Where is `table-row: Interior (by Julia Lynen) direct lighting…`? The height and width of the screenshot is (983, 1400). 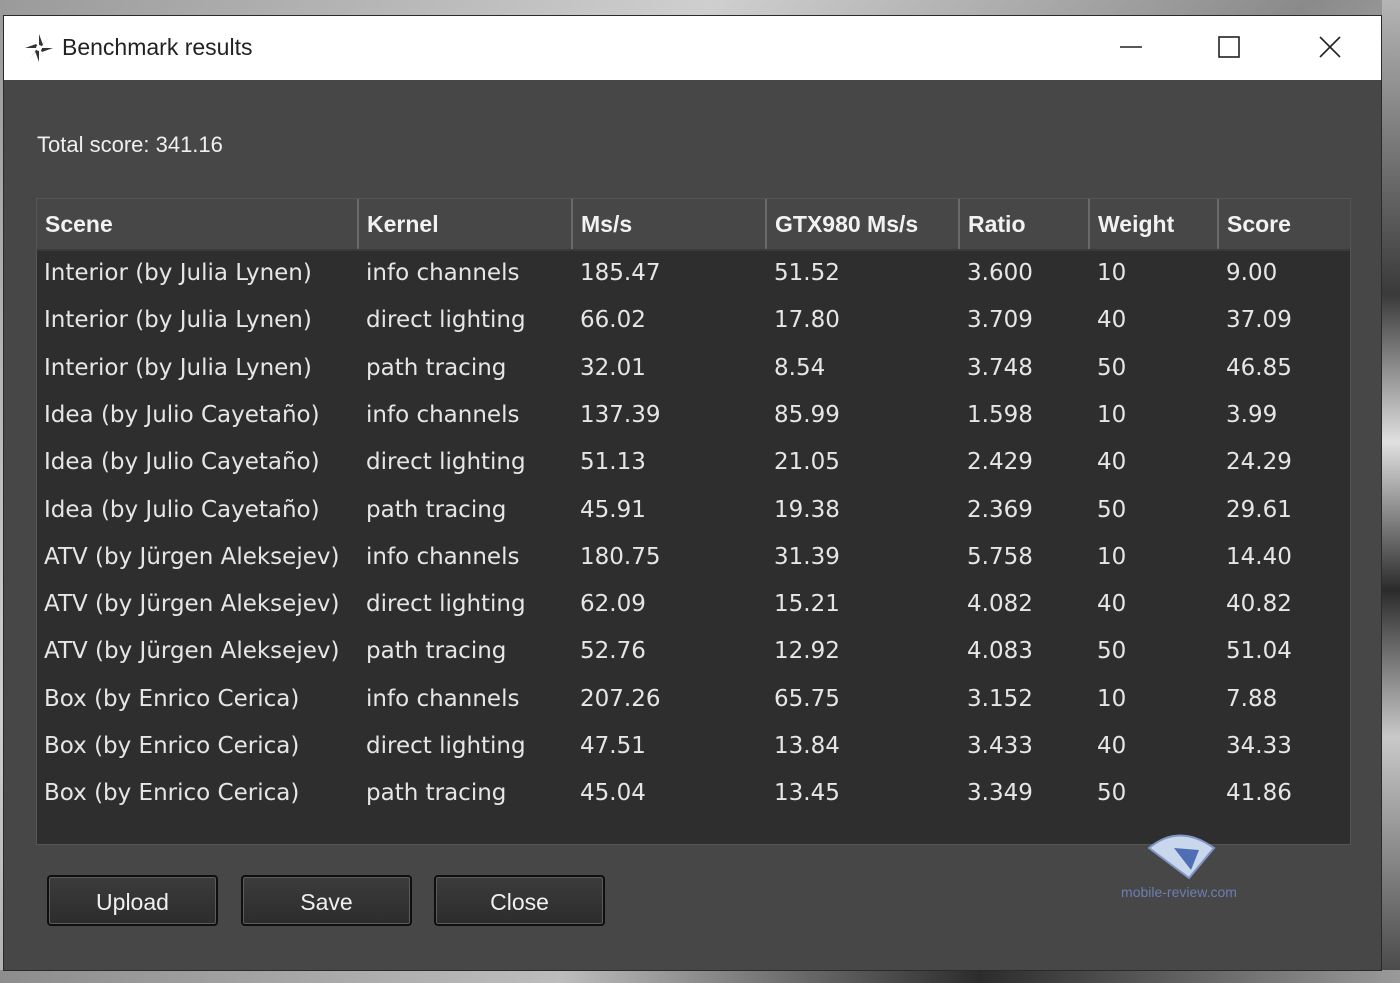 table-row: Interior (by Julia Lynen) direct lighting… is located at coordinates (693, 320).